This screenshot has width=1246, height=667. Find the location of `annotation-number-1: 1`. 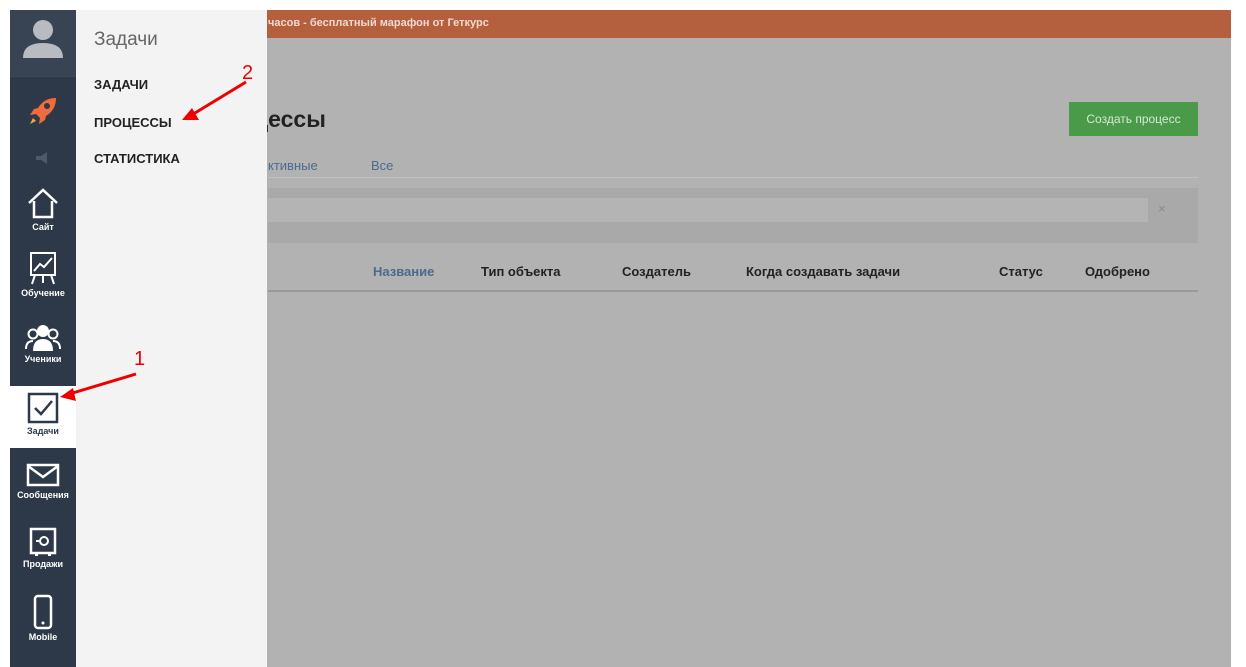

annotation-number-1: 1 is located at coordinates (140, 359).